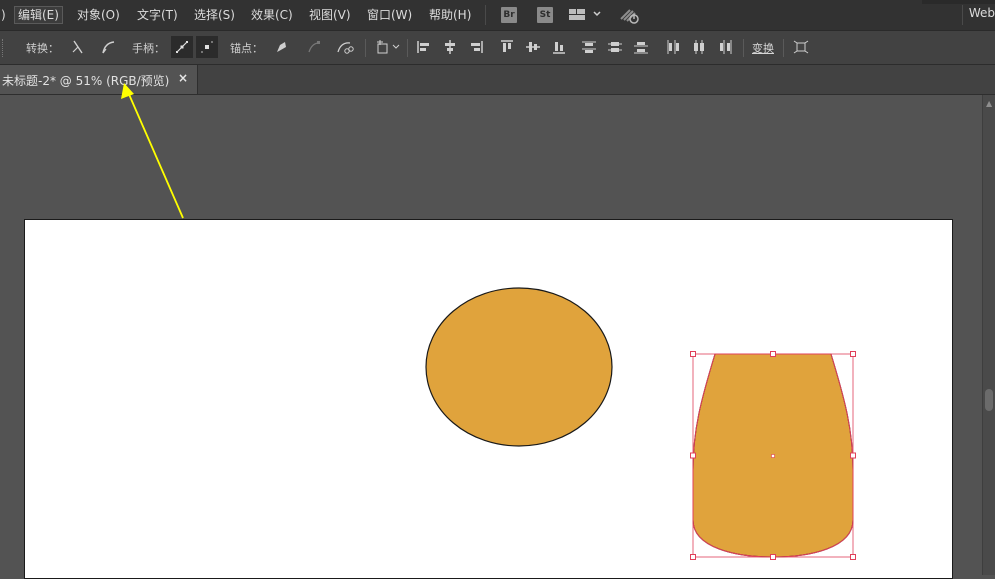 The height and width of the screenshot is (579, 995). Describe the element at coordinates (507, 47) in the screenshot. I see `align-top-icon` at that location.